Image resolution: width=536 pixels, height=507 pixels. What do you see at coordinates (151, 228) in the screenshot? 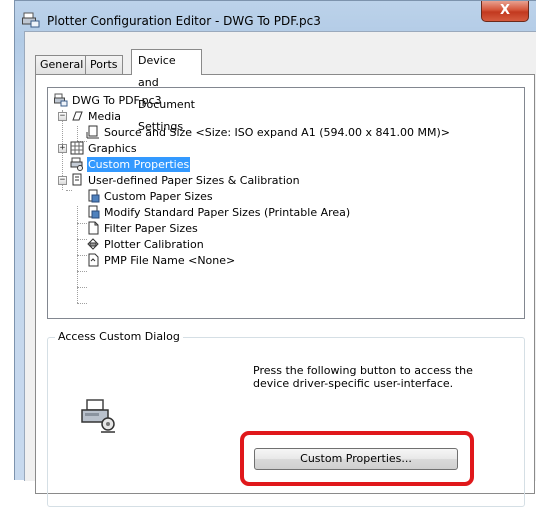
I see `tree-item-label: Filter Paper Sizes` at bounding box center [151, 228].